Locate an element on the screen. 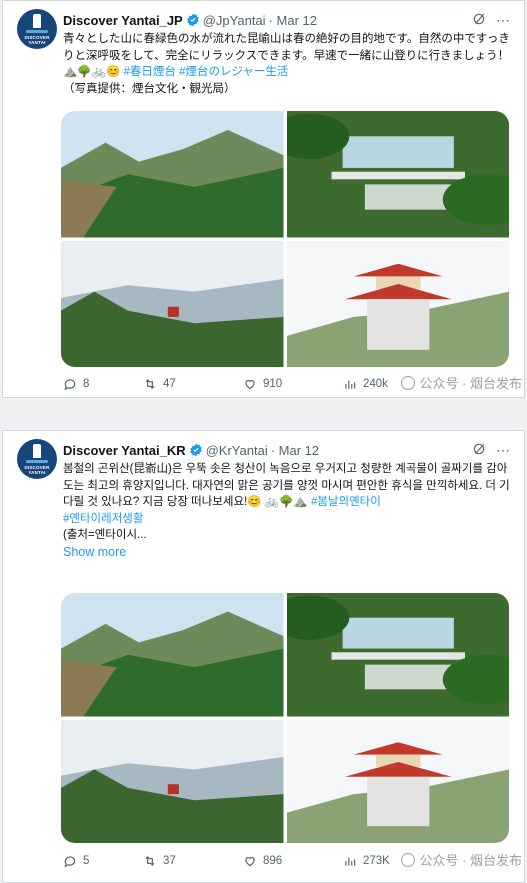  retweet-count: 37 is located at coordinates (169, 861).